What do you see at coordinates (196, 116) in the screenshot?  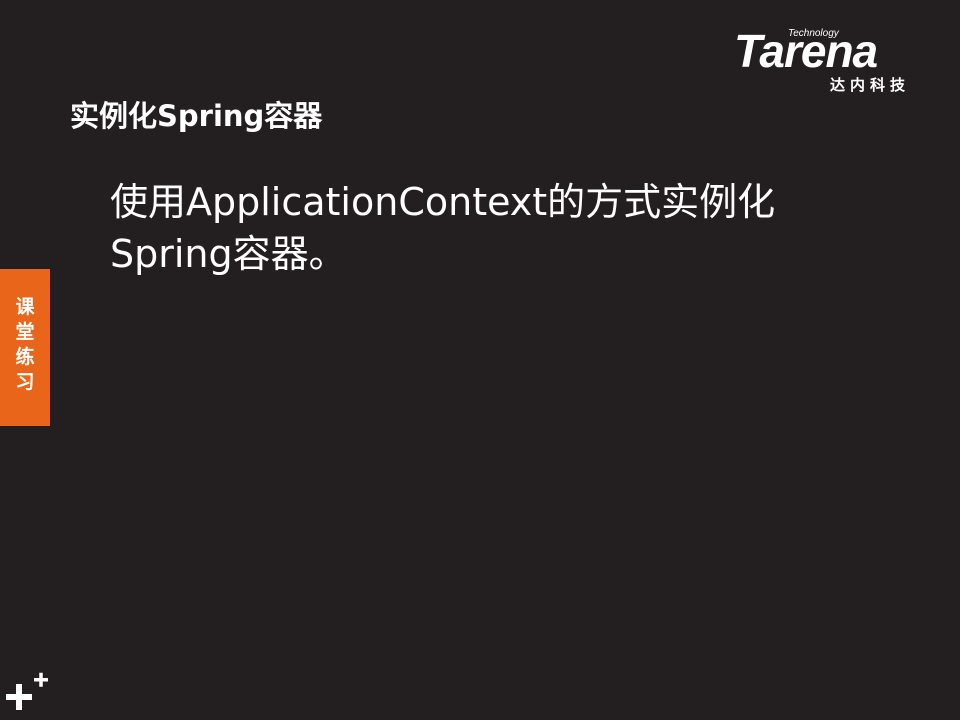 I see `slide-title: 实例化Spring容器` at bounding box center [196, 116].